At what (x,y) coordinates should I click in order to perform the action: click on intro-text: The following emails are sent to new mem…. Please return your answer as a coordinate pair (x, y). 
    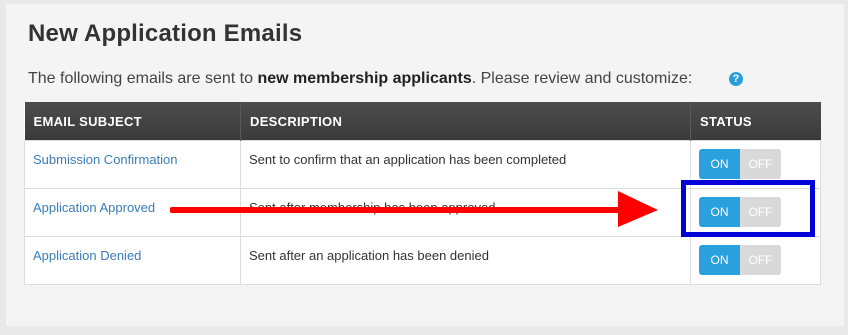
    Looking at the image, I should click on (360, 79).